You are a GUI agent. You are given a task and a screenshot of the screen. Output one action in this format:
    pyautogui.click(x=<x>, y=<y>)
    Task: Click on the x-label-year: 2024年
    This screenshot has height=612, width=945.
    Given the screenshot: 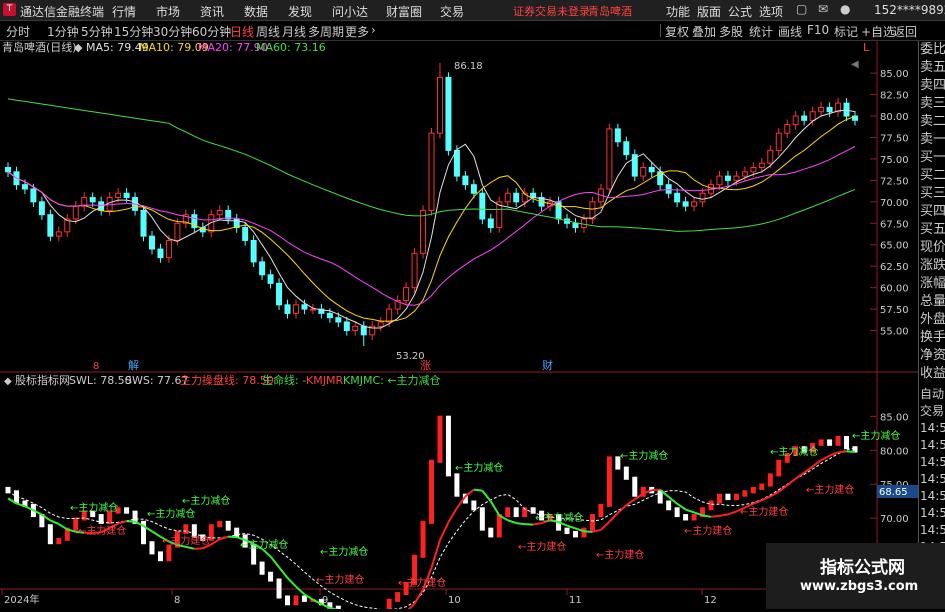 What is the action you would take?
    pyautogui.click(x=21, y=599)
    